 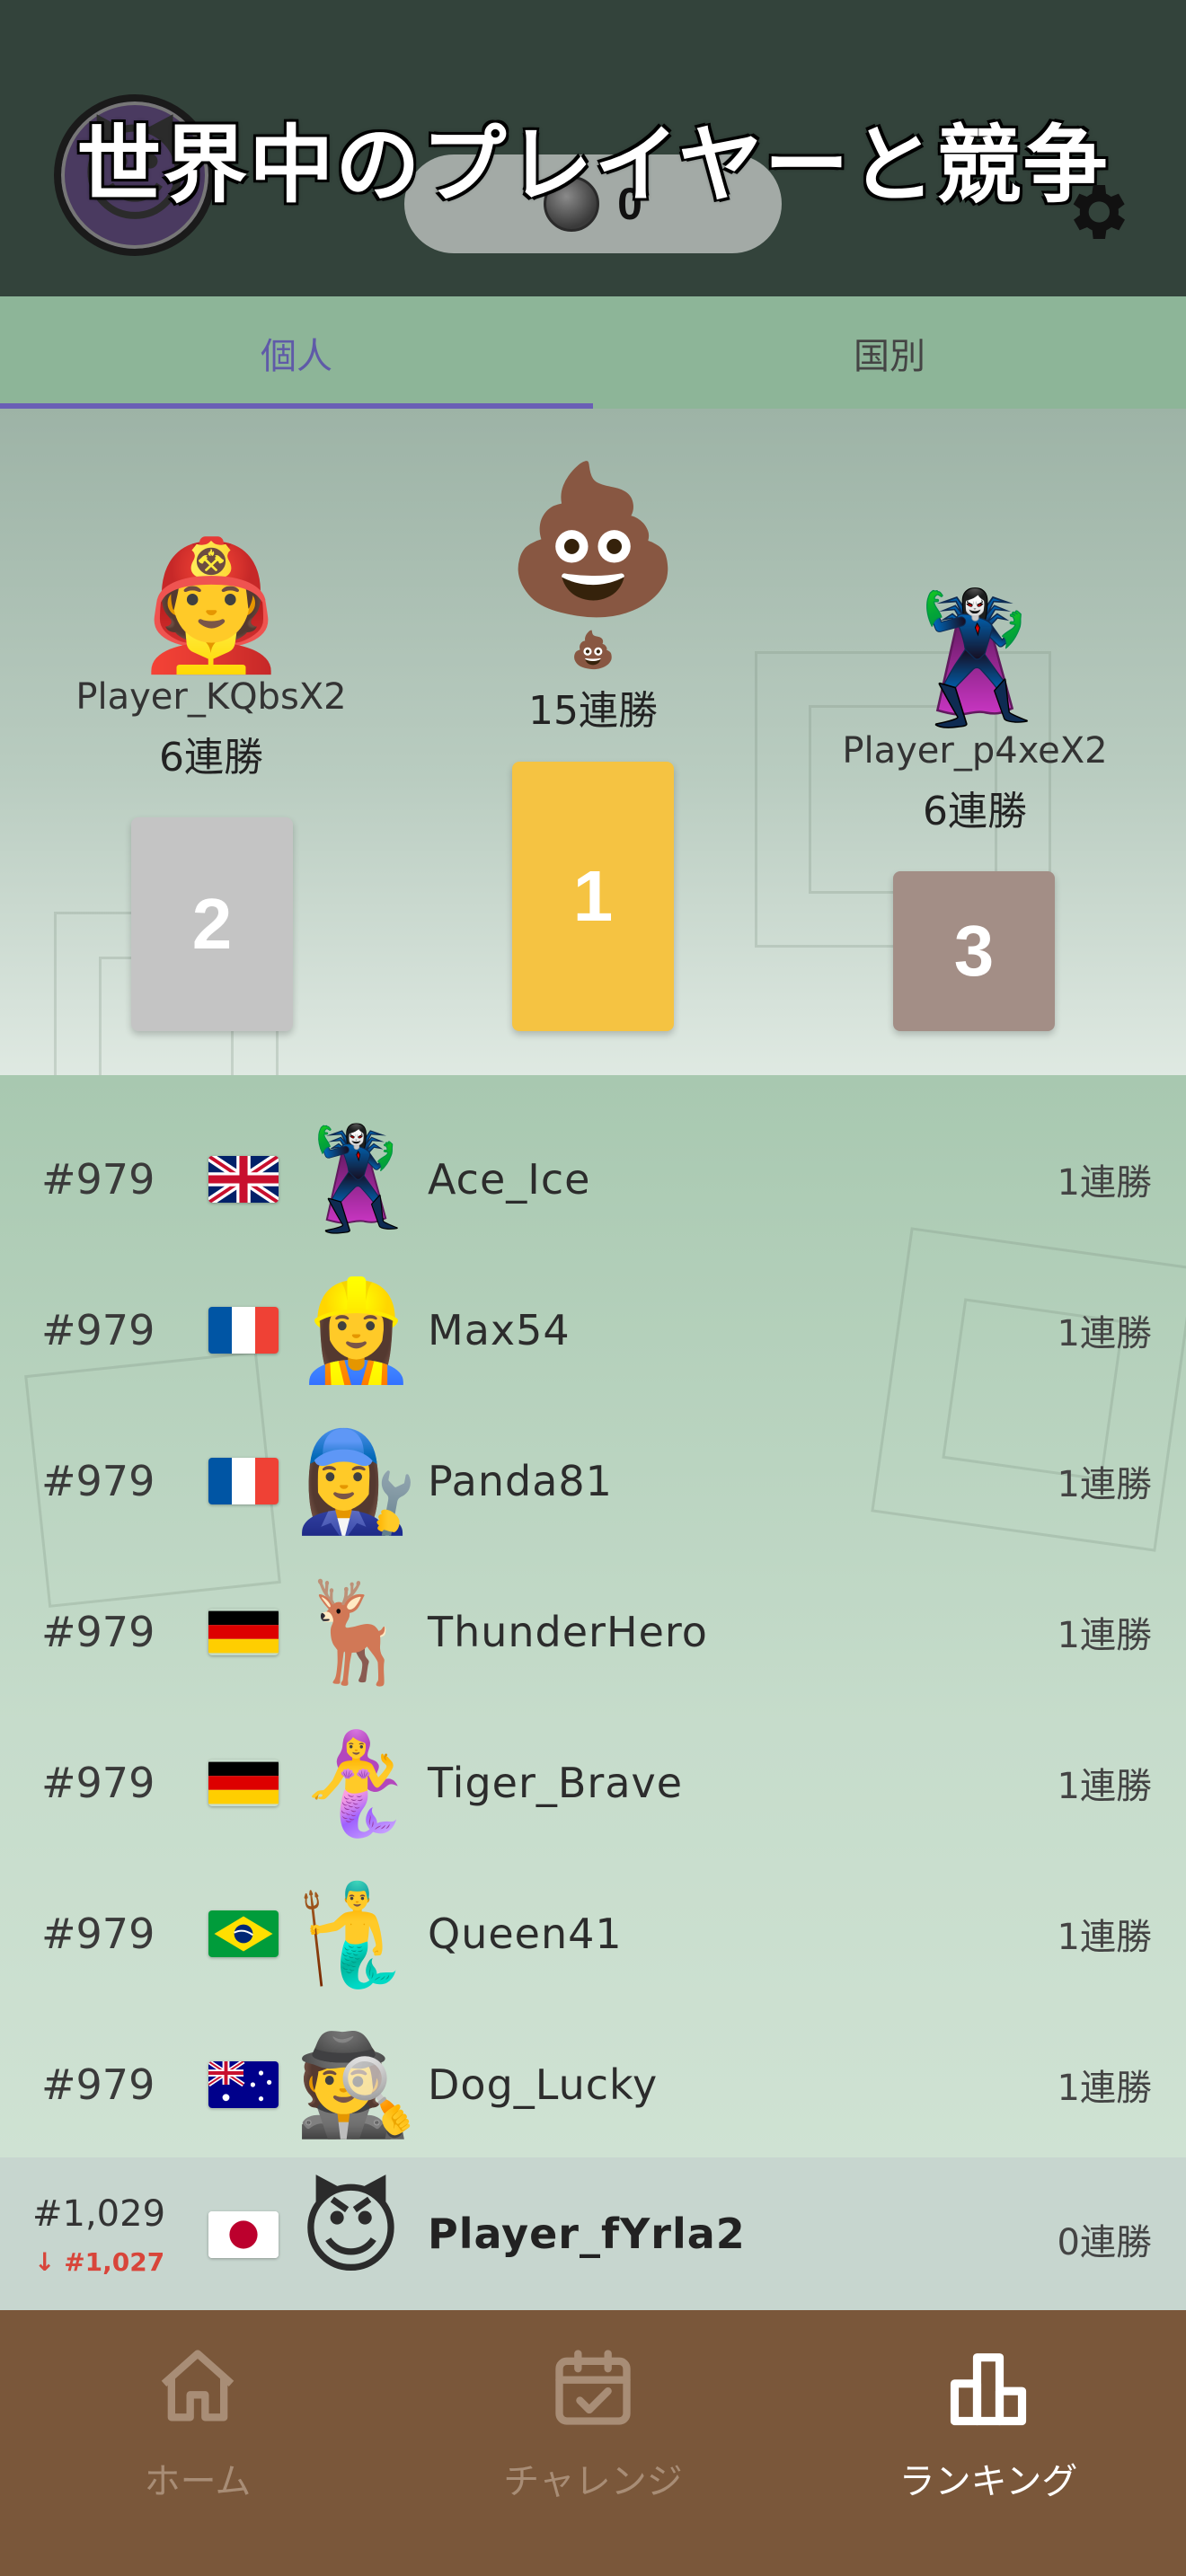 I want to click on current-user-row: #1,029 ↓ #1,027 😈 Player_fYrla2 0連勝, so click(x=593, y=2233).